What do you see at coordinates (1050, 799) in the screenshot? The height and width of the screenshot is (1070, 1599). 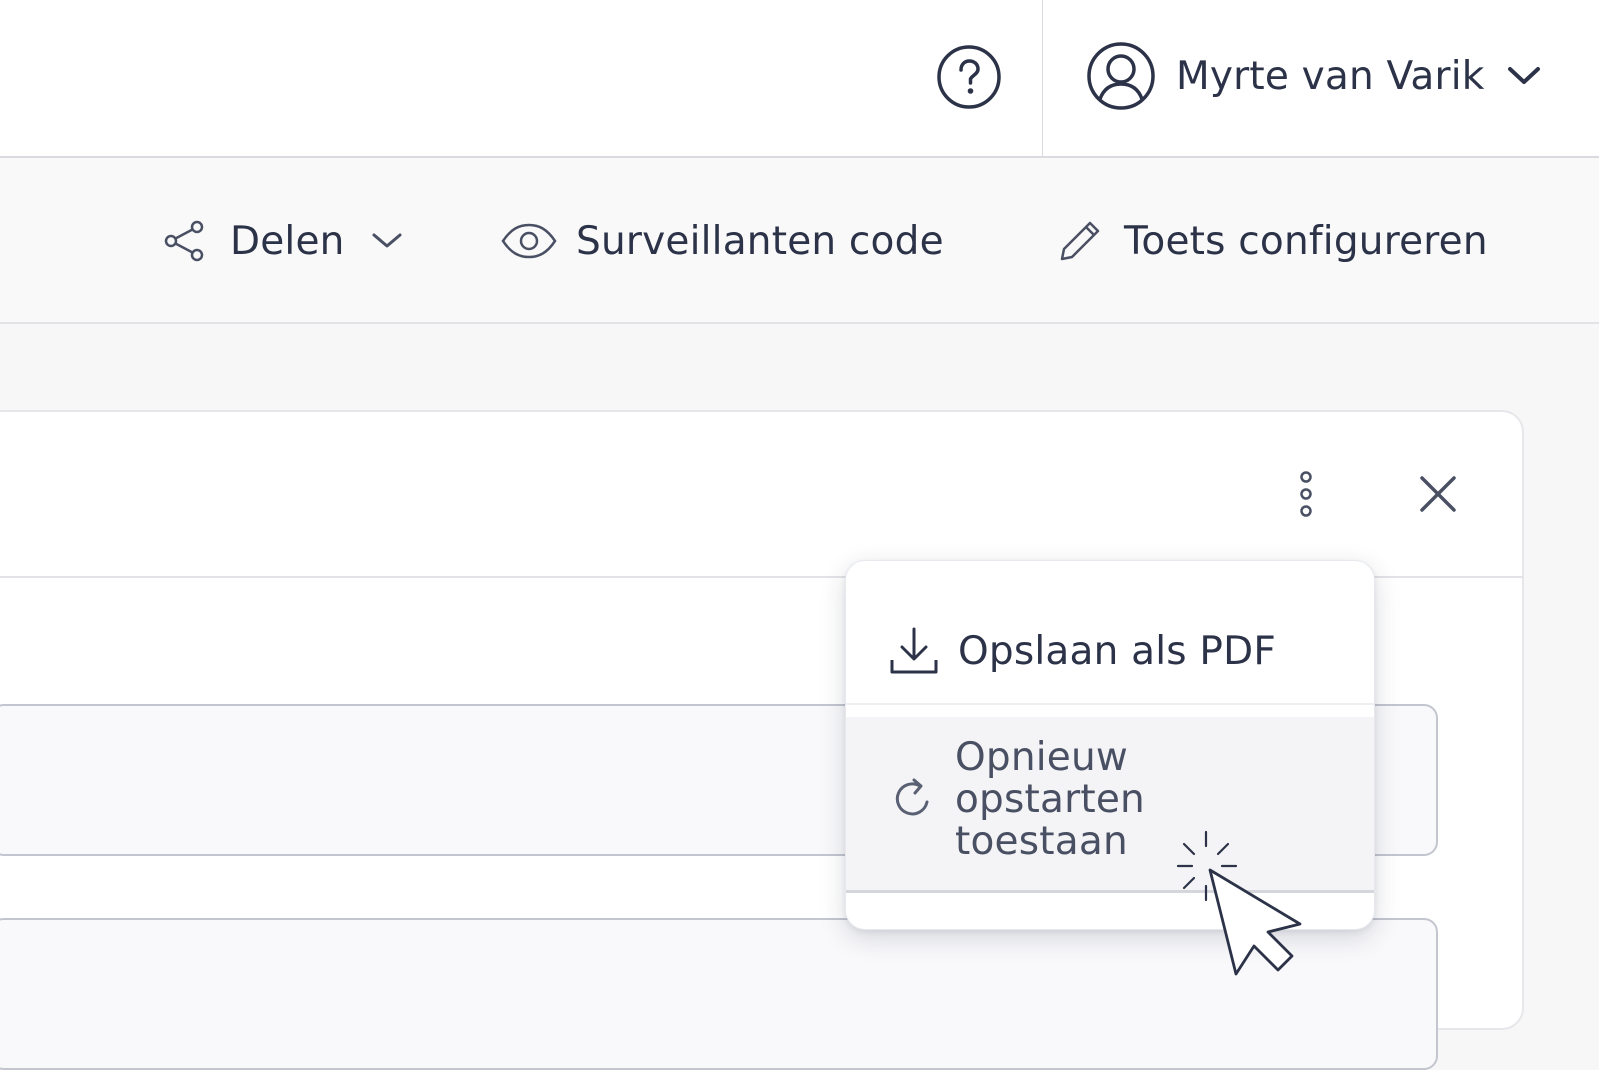 I see `allow-restart-label: Opnieuw opstarten toestaan` at bounding box center [1050, 799].